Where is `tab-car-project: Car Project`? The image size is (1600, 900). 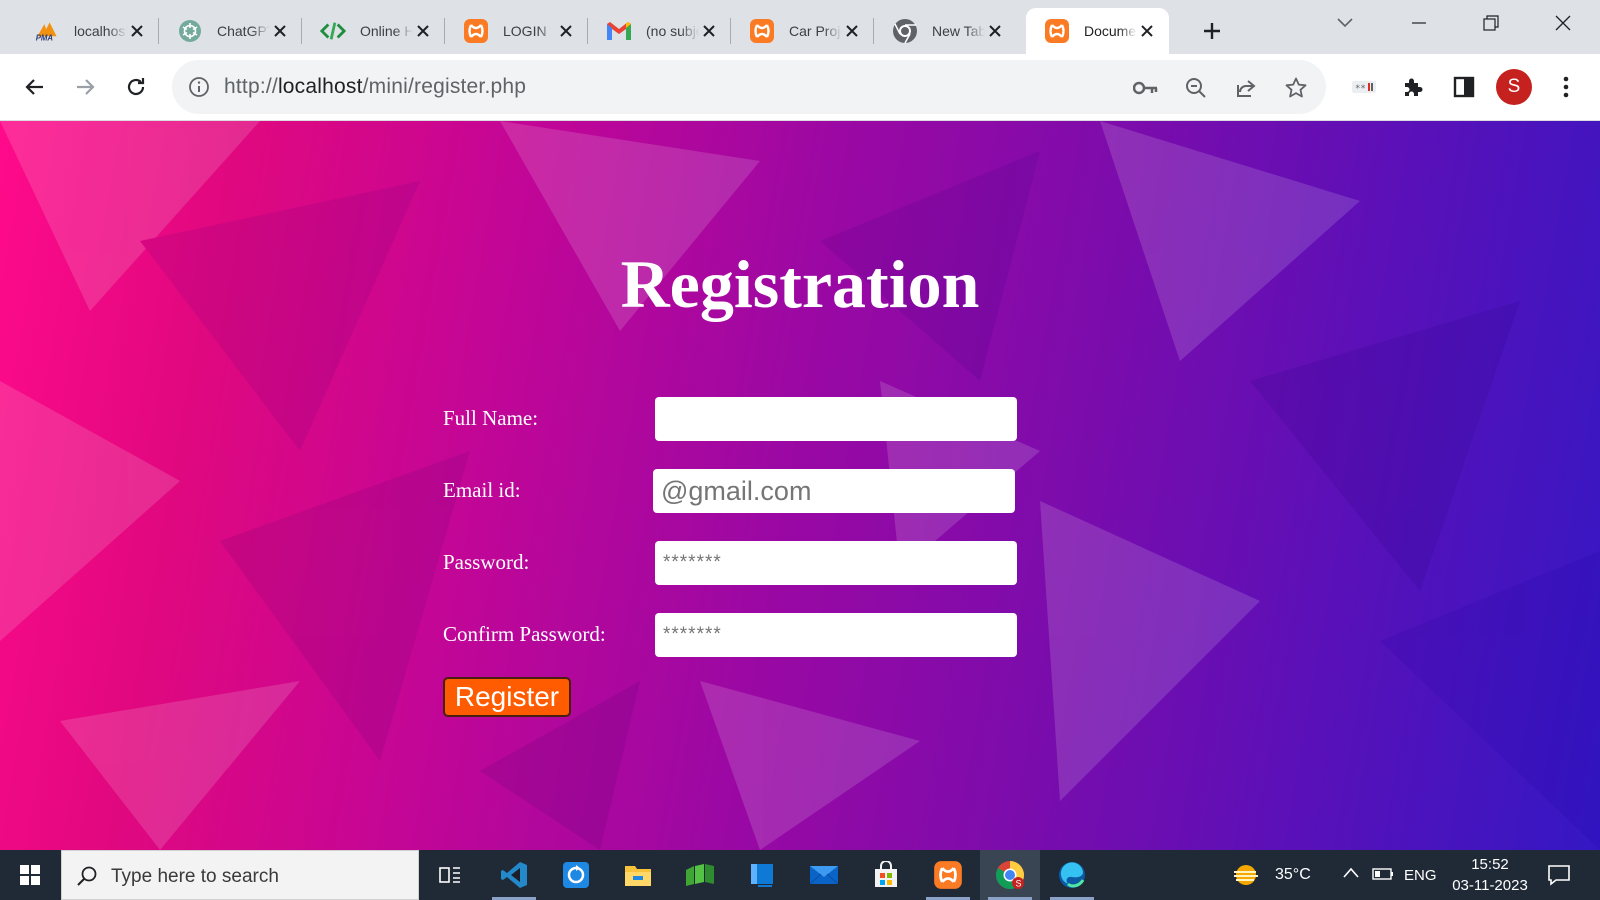 tab-car-project: Car Project is located at coordinates (802, 31).